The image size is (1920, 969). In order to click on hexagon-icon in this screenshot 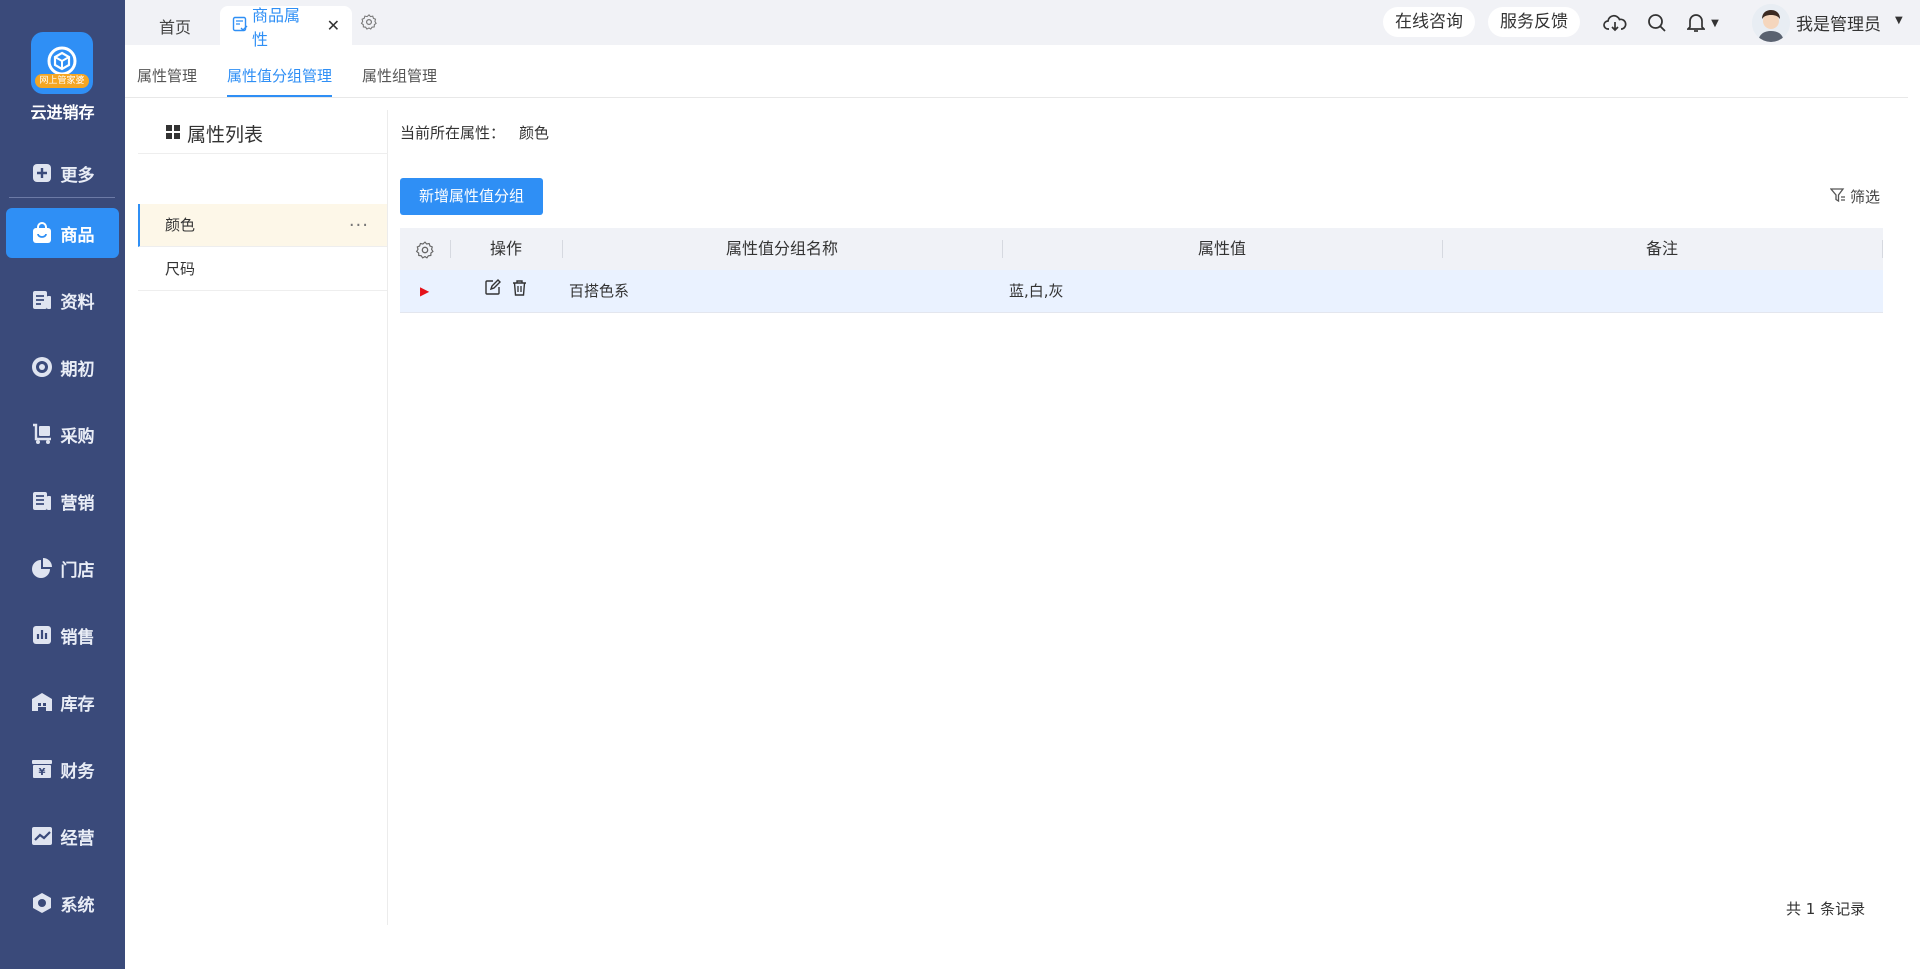, I will do `click(42, 903)`.